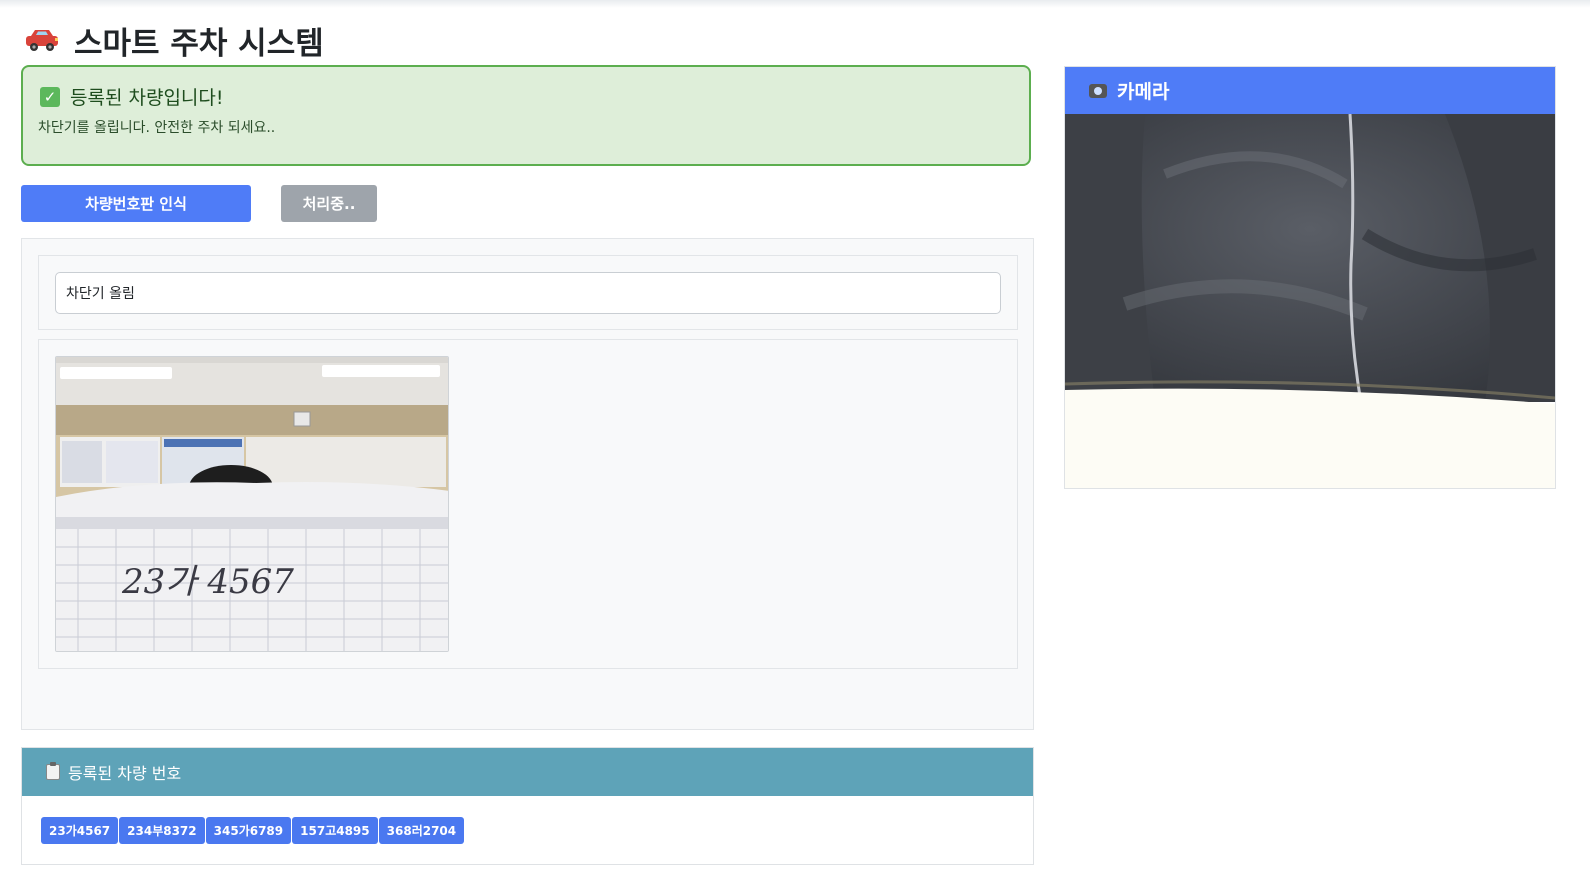  I want to click on captured-plate-image: 23가 4567, so click(252, 504).